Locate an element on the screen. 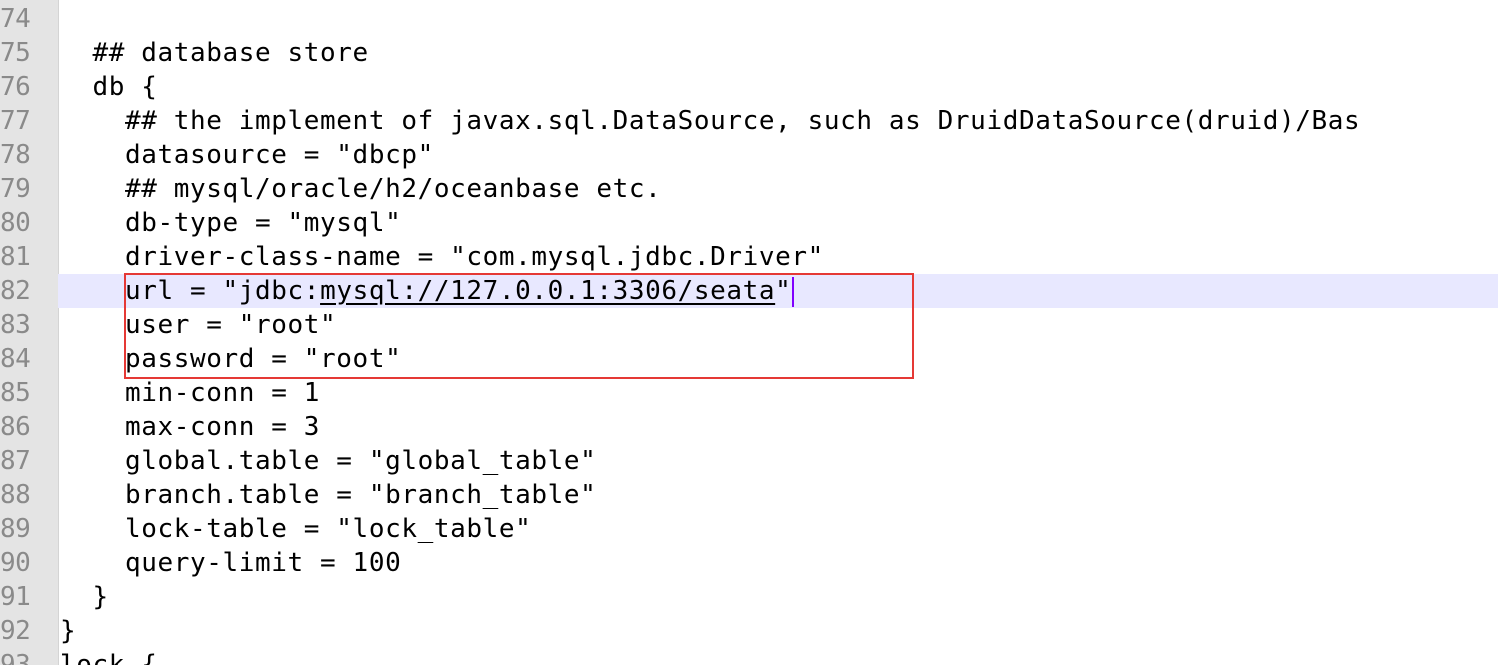 This screenshot has width=1498, height=665. line-number: 89 is located at coordinates (15, 529).